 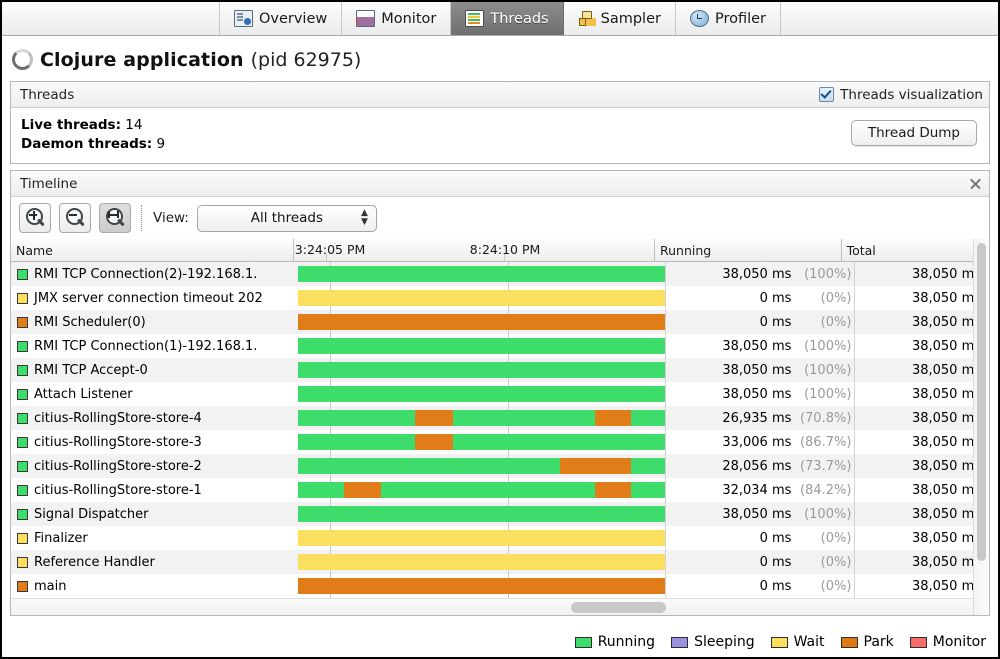 I want to click on vertical-scrollbar, so click(x=981, y=427).